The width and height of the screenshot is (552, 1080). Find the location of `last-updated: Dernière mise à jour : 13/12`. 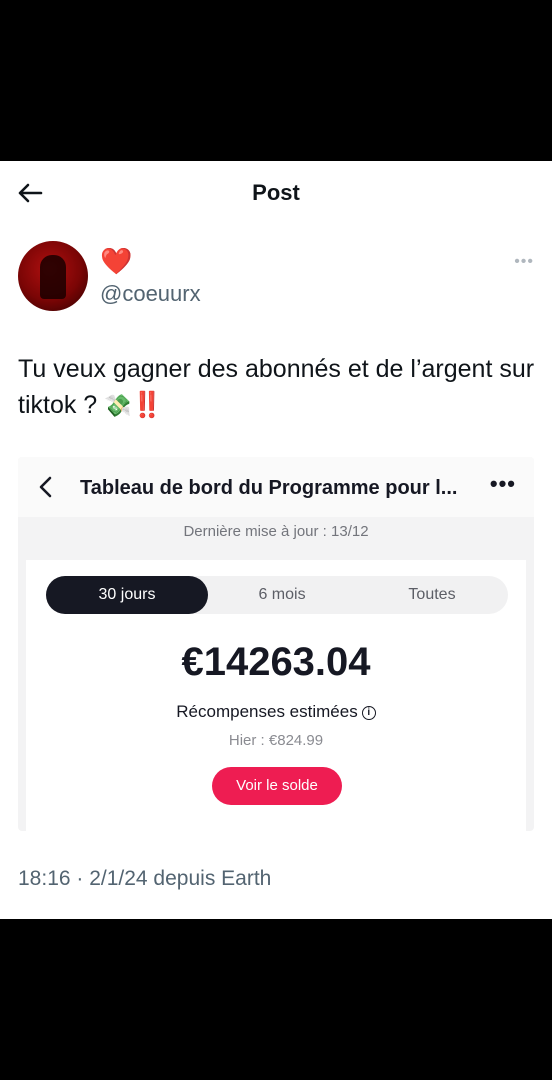

last-updated: Dernière mise à jour : 13/12 is located at coordinates (276, 531).